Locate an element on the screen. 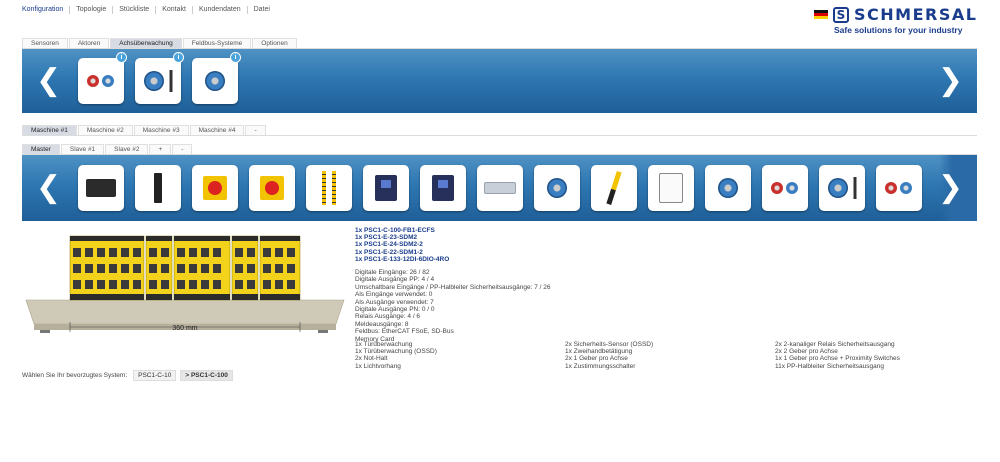 The image size is (1000, 462). module-code: 1x PSC1-E-133-12DI-6DIO-4RO is located at coordinates (402, 259).